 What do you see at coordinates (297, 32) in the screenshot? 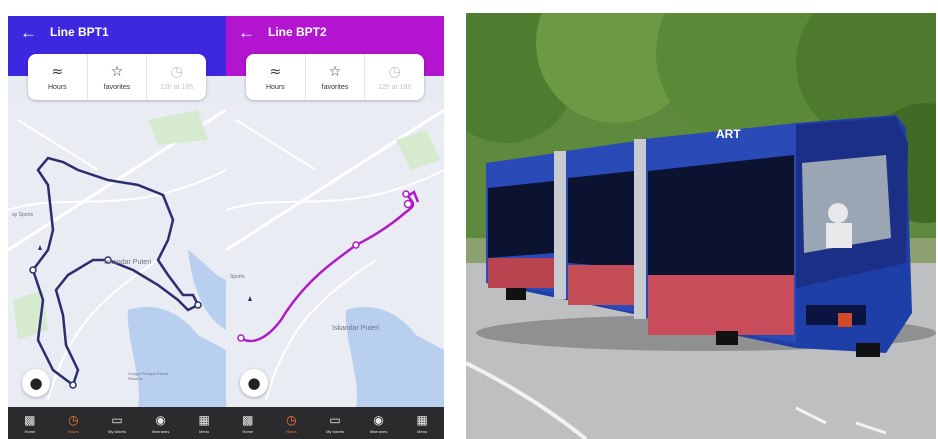
I see `page-title: Line BPT2` at bounding box center [297, 32].